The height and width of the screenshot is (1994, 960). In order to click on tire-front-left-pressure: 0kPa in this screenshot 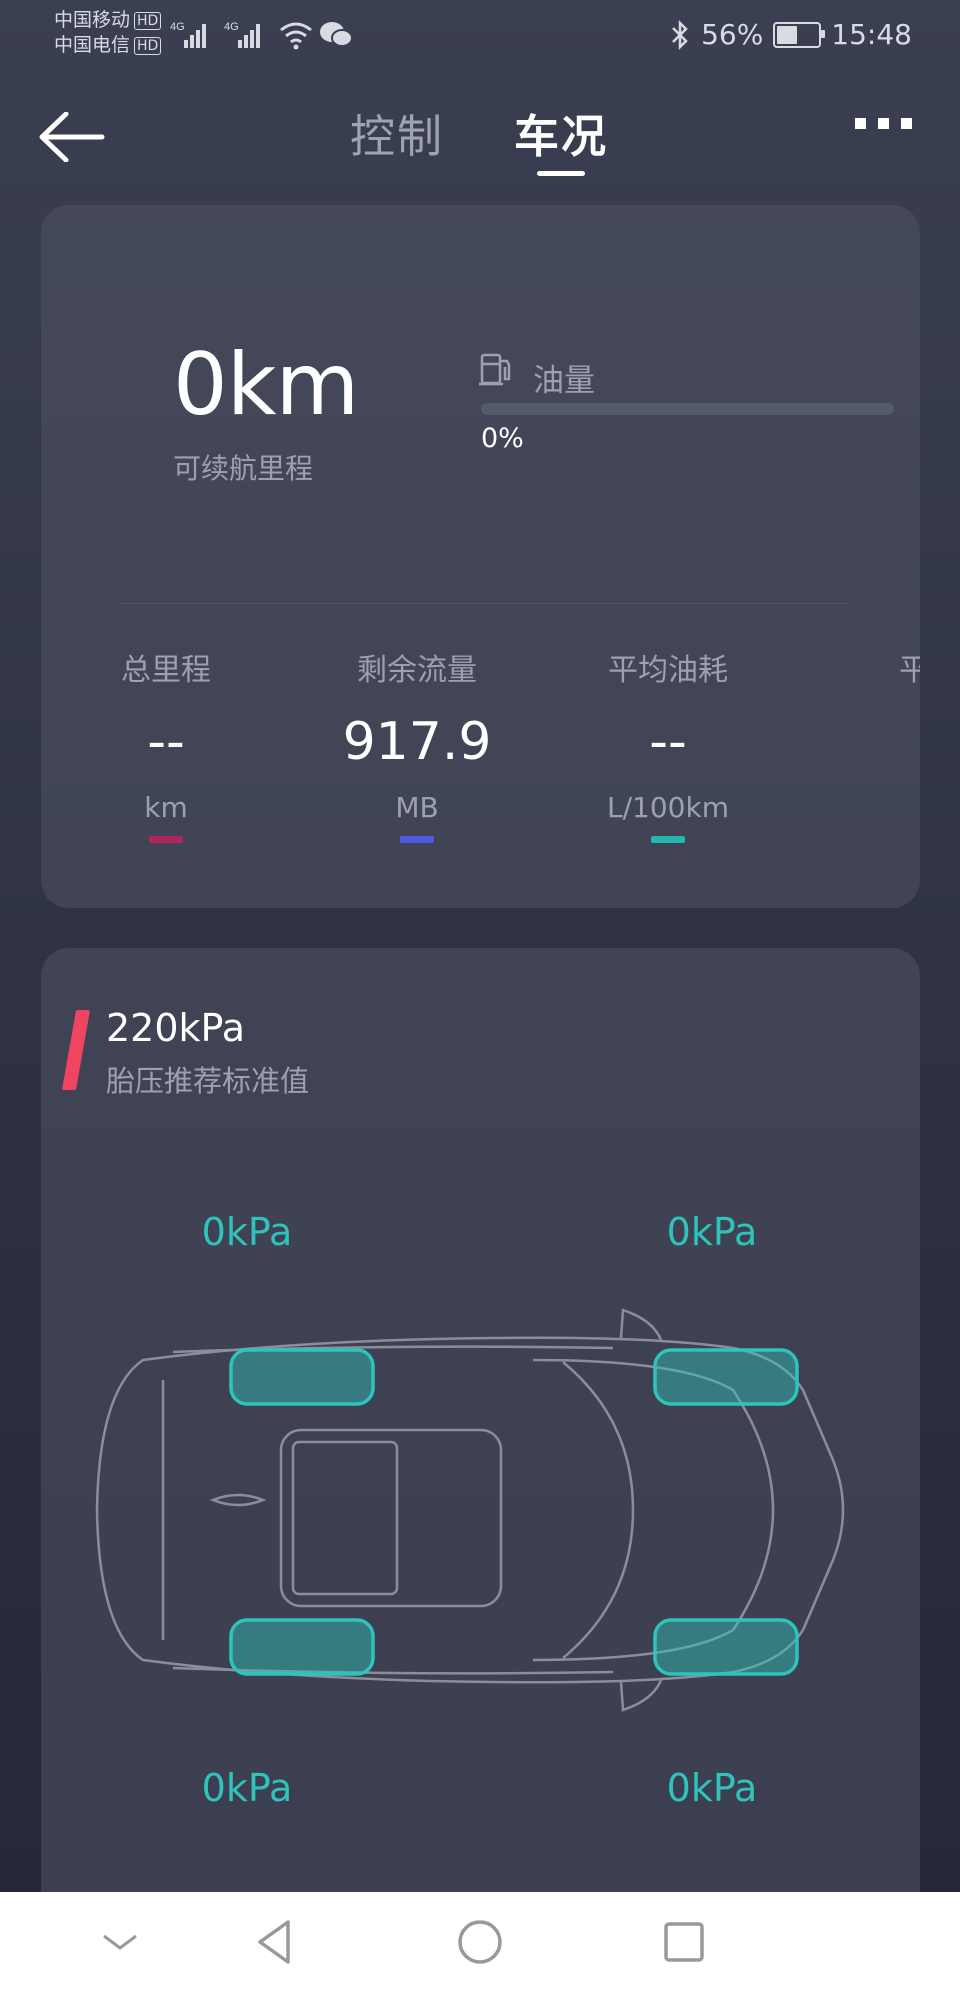, I will do `click(247, 1232)`.